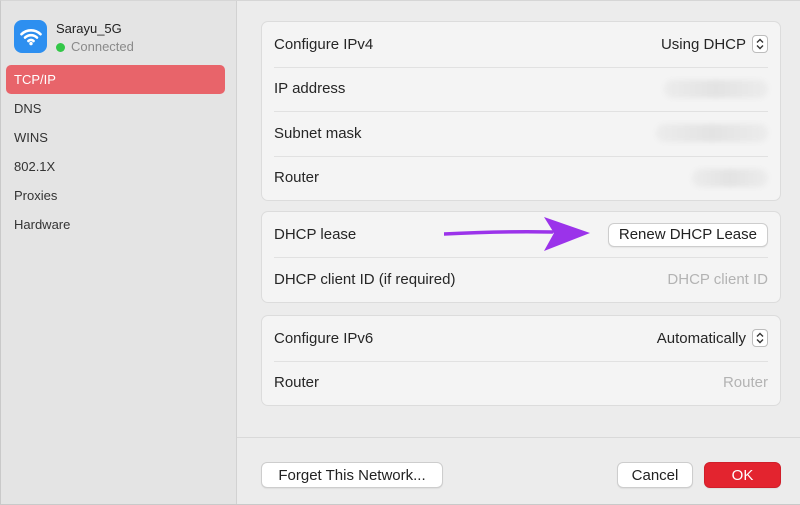  What do you see at coordinates (315, 234) in the screenshot?
I see `dhcp-lease-label: DHCP lease` at bounding box center [315, 234].